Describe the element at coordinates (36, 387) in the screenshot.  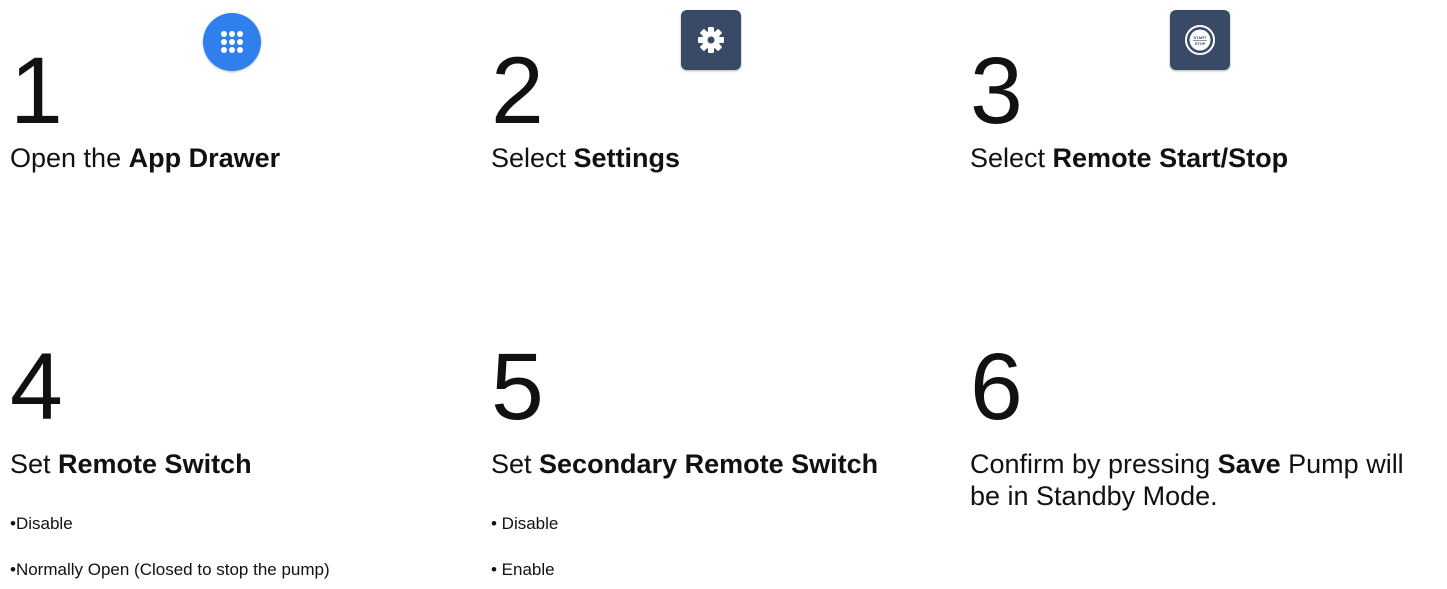
I see `step-number: 4` at that location.